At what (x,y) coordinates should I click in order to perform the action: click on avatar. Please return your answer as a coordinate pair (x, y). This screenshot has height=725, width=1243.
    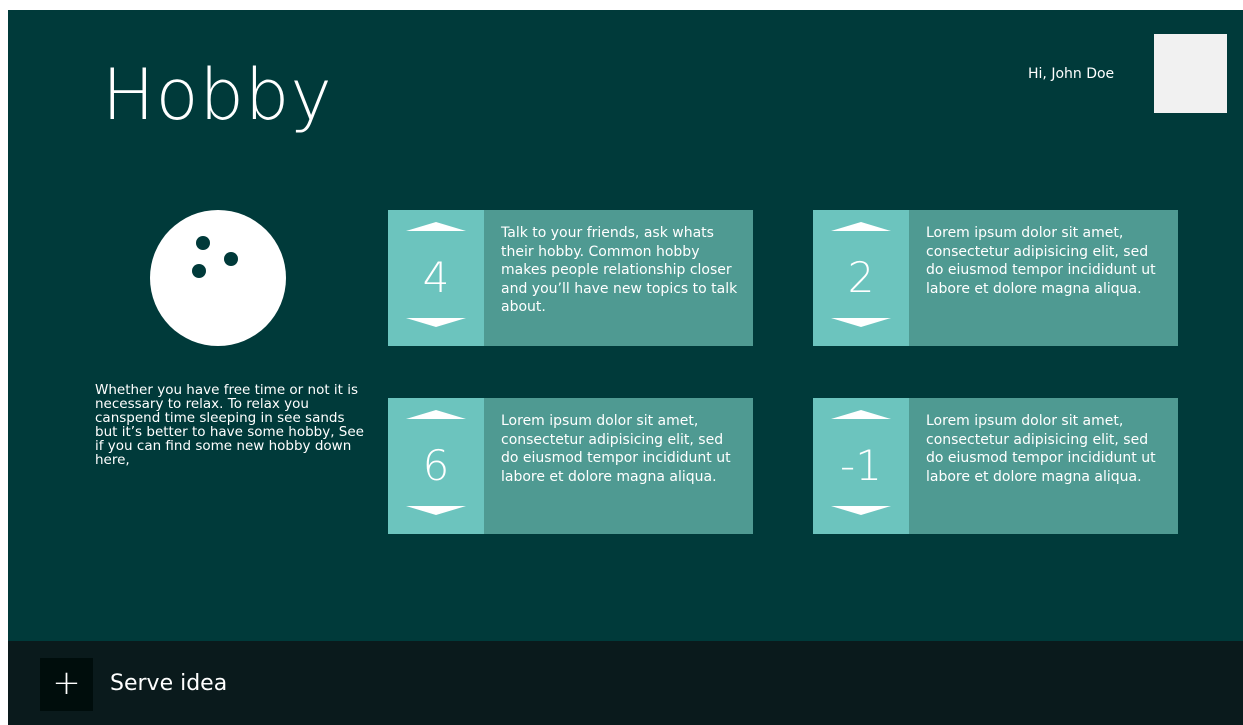
    Looking at the image, I should click on (1190, 73).